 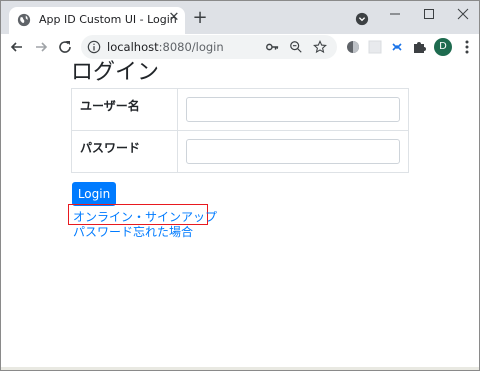 What do you see at coordinates (133, 47) in the screenshot?
I see `url-host: localhost` at bounding box center [133, 47].